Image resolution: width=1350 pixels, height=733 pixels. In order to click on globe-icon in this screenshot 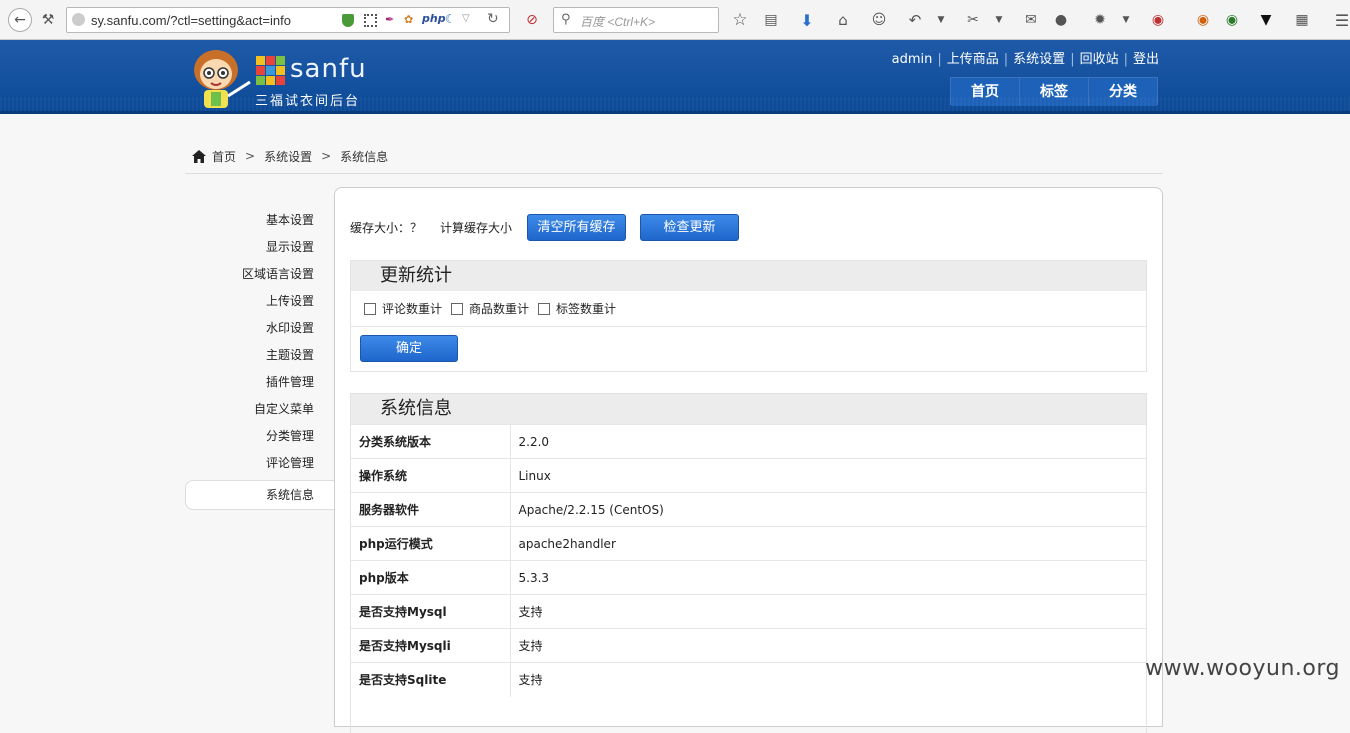, I will do `click(78, 19)`.